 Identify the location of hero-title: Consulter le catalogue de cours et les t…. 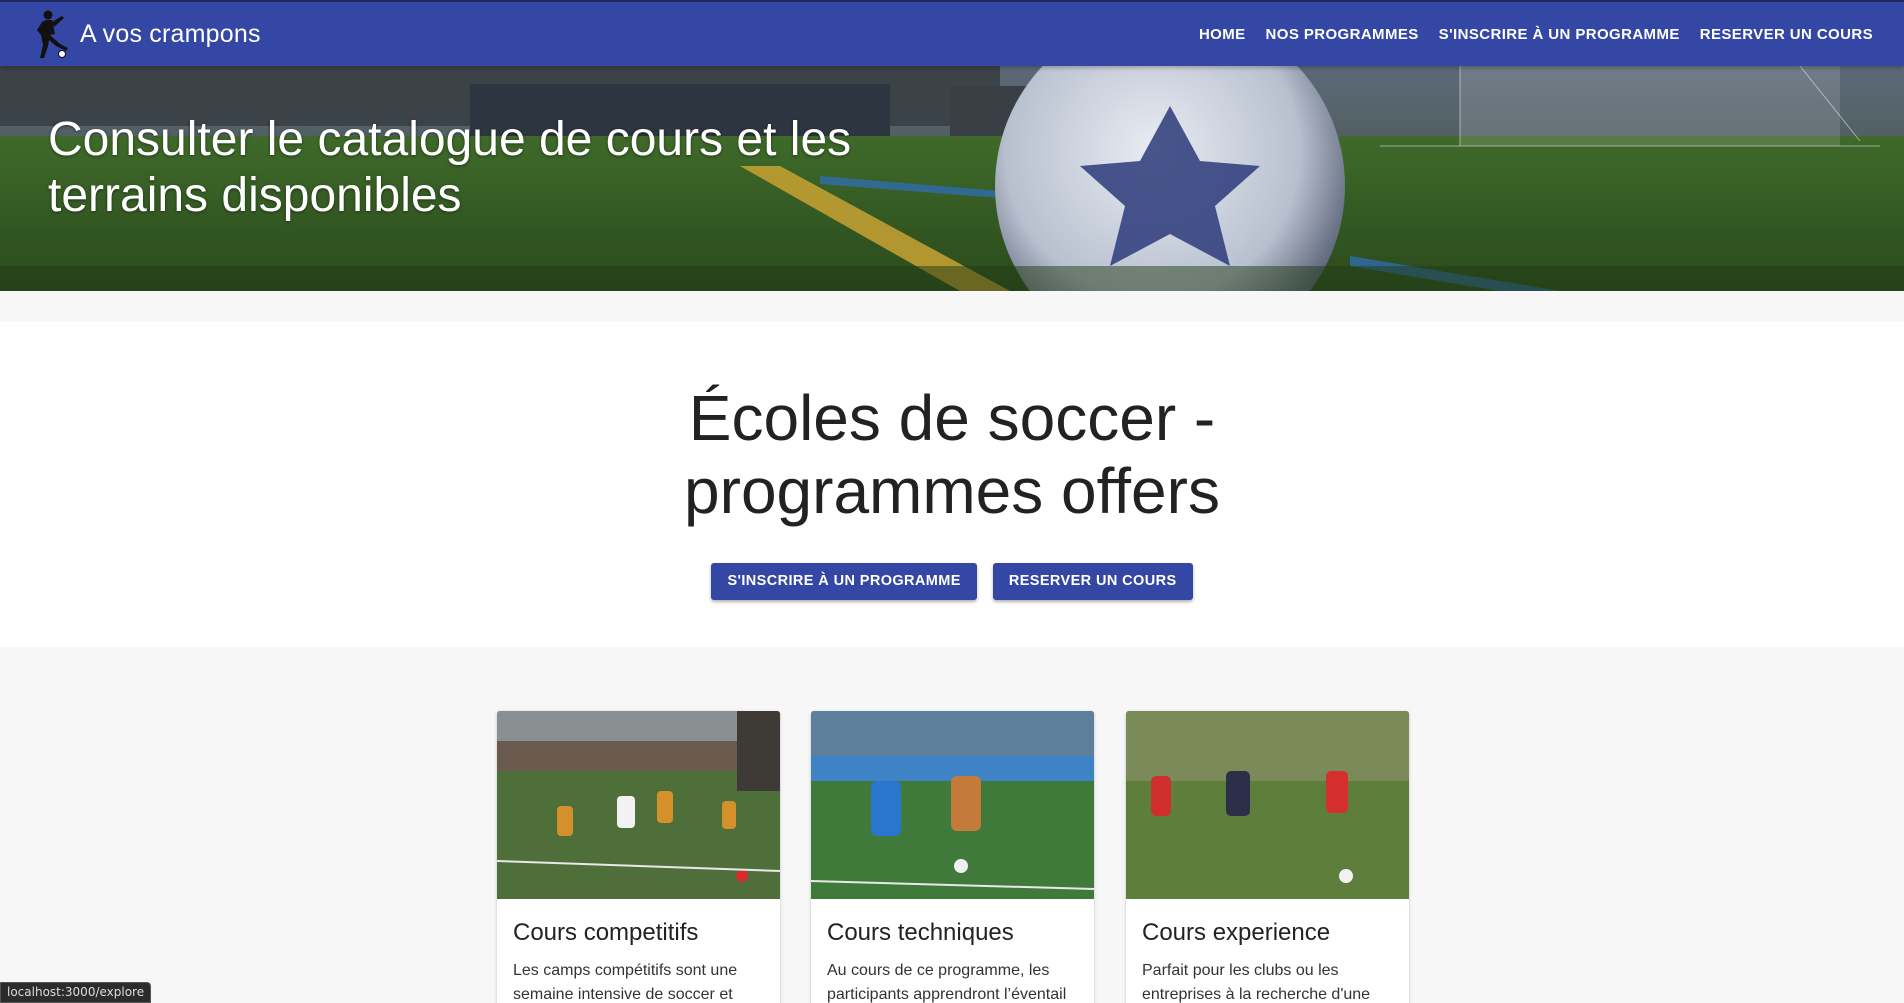
(450, 167).